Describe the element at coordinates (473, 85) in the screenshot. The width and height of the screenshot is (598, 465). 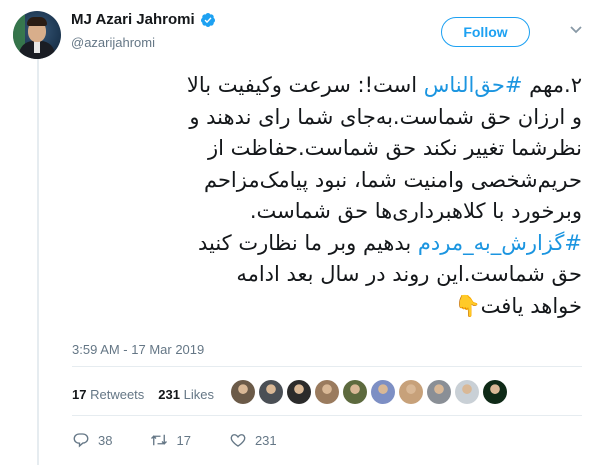
I see `hashtag-link: #حق‌الناس` at that location.